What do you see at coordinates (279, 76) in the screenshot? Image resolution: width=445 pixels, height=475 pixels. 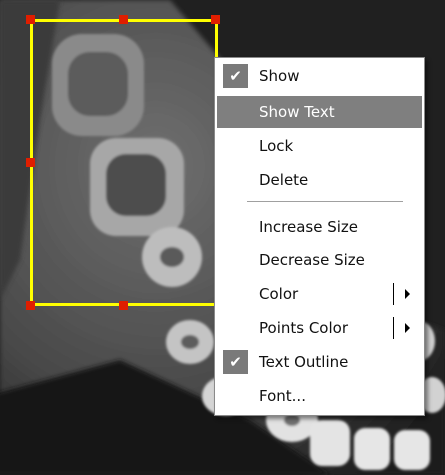 I see `menu-item-label: Show` at bounding box center [279, 76].